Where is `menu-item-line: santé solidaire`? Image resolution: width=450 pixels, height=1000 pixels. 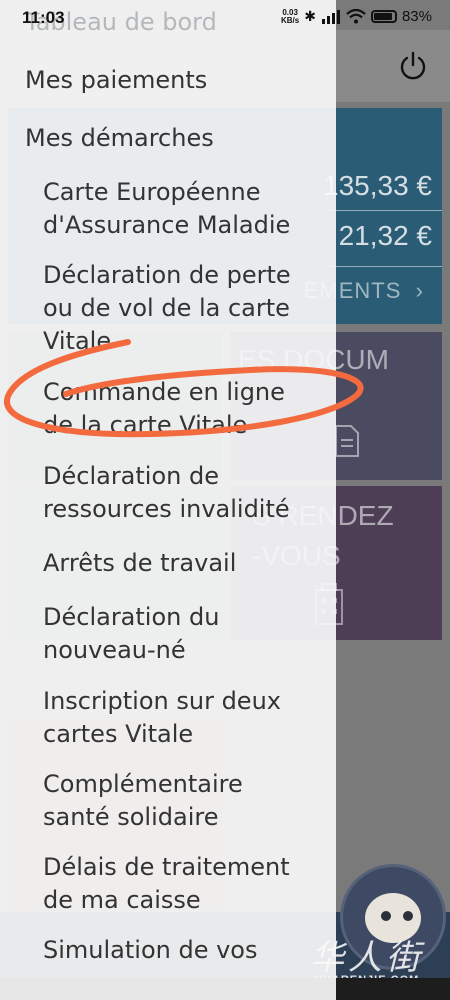
menu-item-line: santé solidaire is located at coordinates (131, 817).